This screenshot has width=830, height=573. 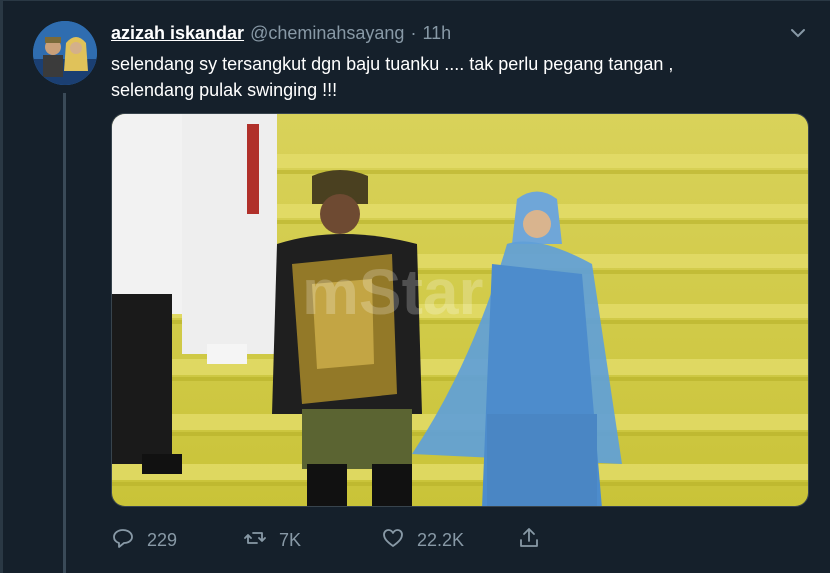 I want to click on reply-button: 229, so click(x=144, y=540).